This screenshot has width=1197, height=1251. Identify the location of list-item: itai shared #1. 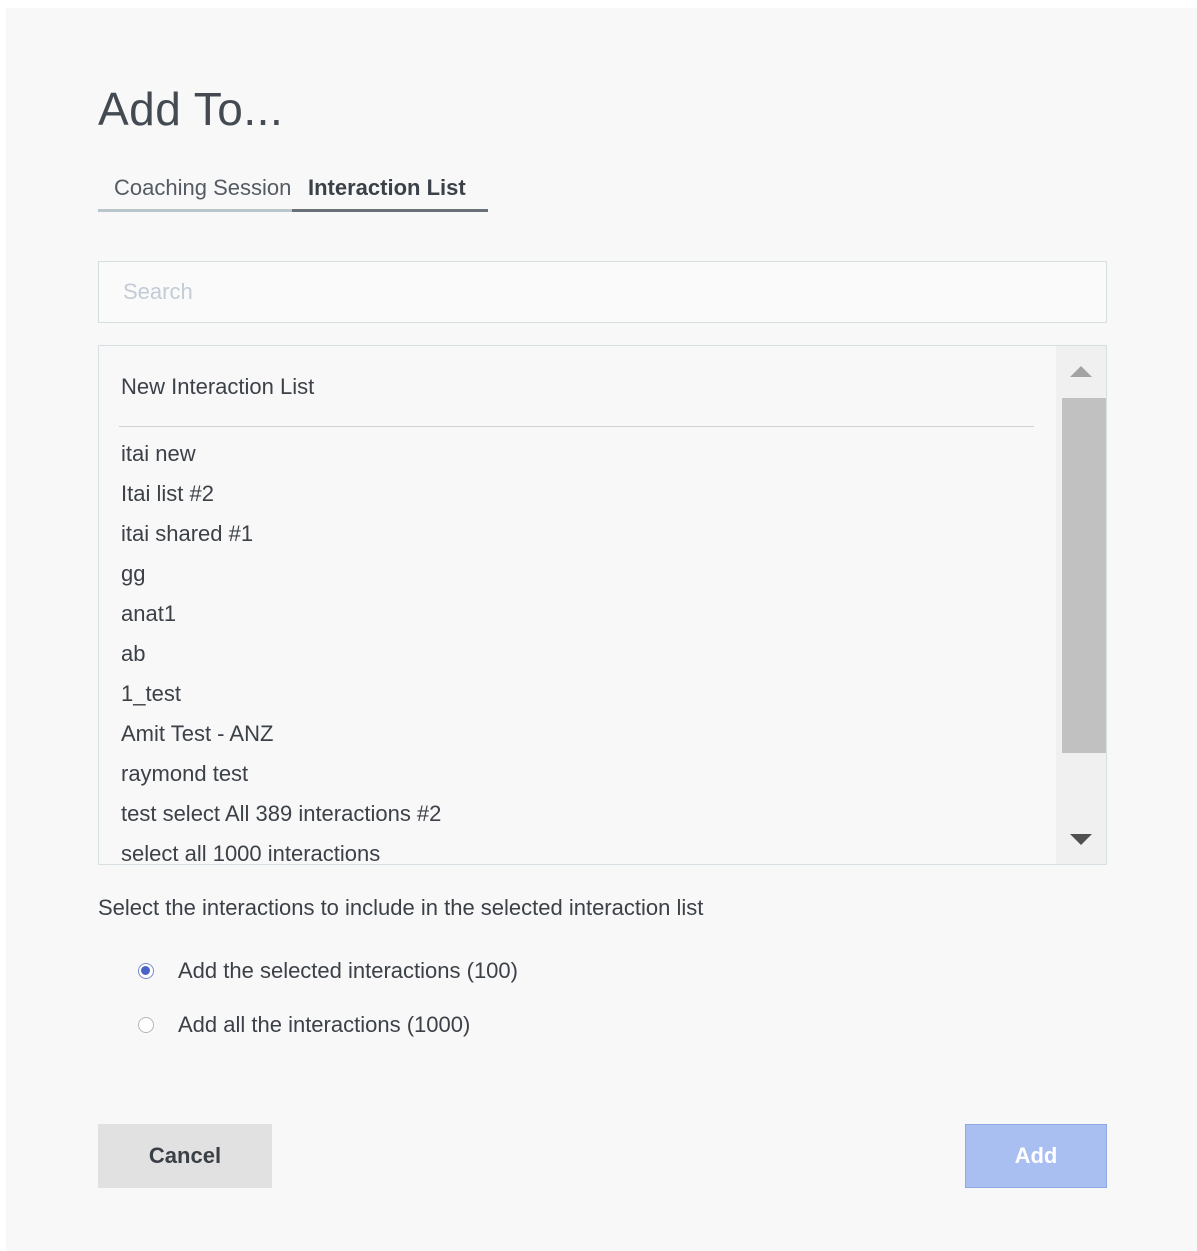
(281, 534).